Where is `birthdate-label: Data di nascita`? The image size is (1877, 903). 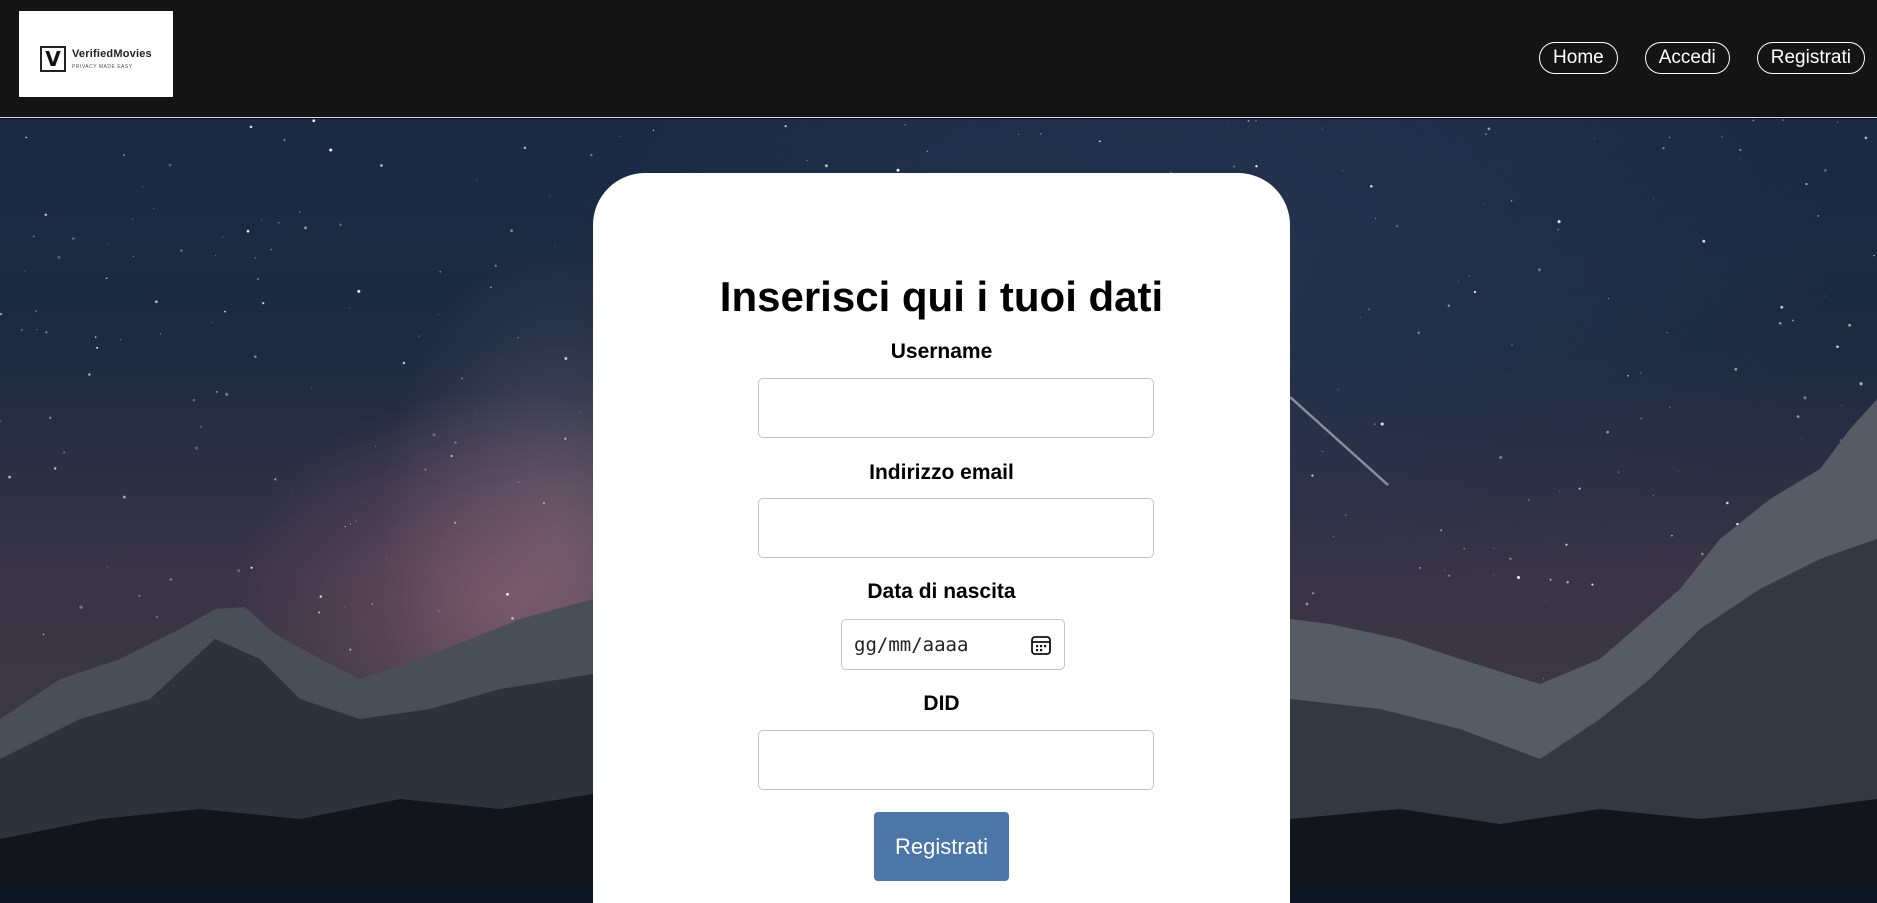
birthdate-label: Data di nascita is located at coordinates (941, 591).